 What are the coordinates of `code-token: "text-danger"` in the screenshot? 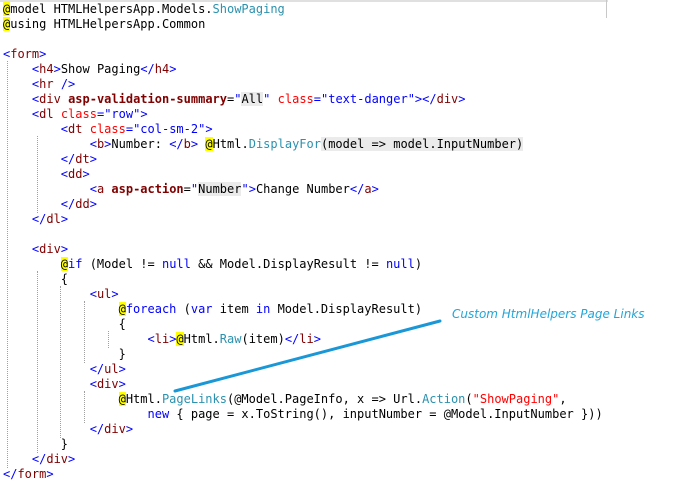 It's located at (368, 99).